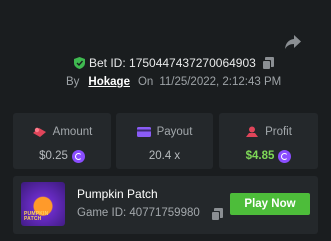 This screenshot has width=331, height=241. I want to click on payout-value: 20.4 x, so click(164, 156).